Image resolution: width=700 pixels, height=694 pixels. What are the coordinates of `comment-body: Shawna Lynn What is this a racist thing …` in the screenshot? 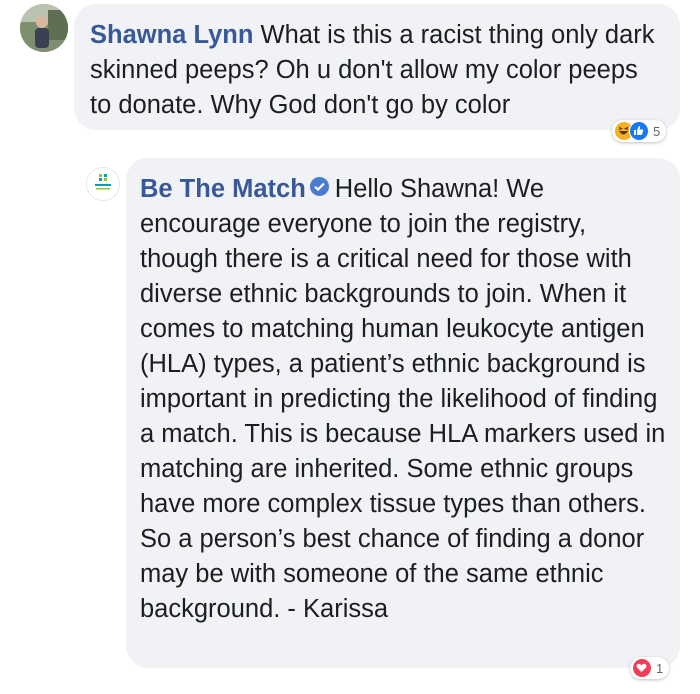 It's located at (378, 70).